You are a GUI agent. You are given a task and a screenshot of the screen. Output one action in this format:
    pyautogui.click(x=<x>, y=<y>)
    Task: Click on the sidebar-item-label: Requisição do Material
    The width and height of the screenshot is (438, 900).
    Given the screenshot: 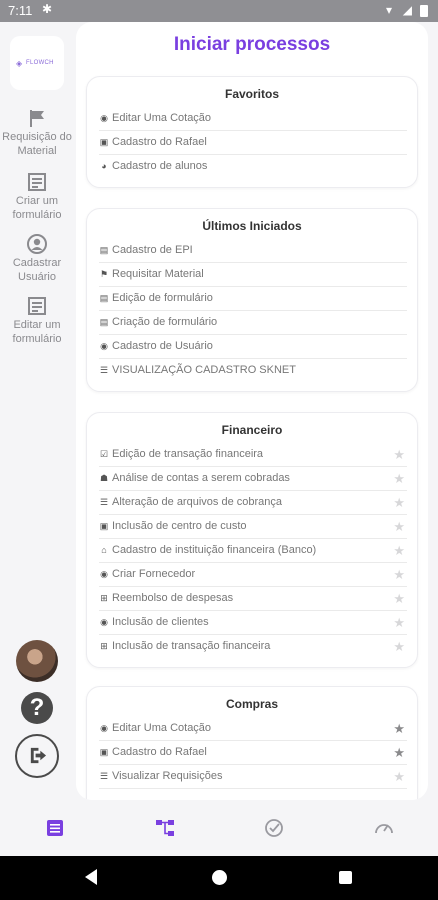 What is the action you would take?
    pyautogui.click(x=37, y=144)
    